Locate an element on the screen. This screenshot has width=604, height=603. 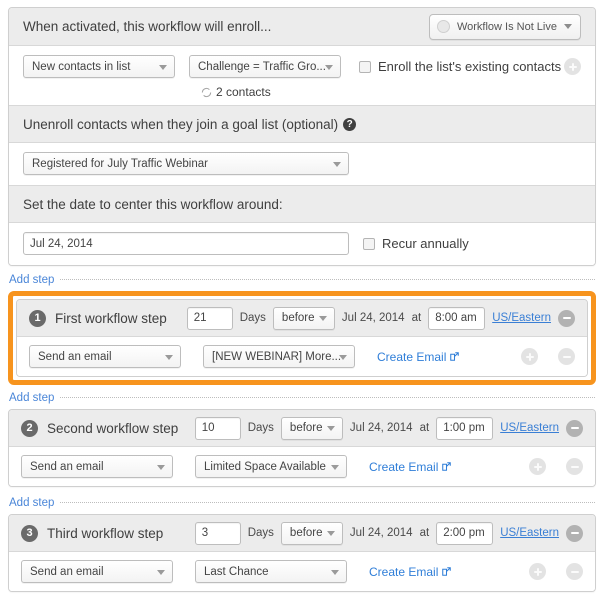
trigger-type-value: New contacts in list is located at coordinates (81, 66).